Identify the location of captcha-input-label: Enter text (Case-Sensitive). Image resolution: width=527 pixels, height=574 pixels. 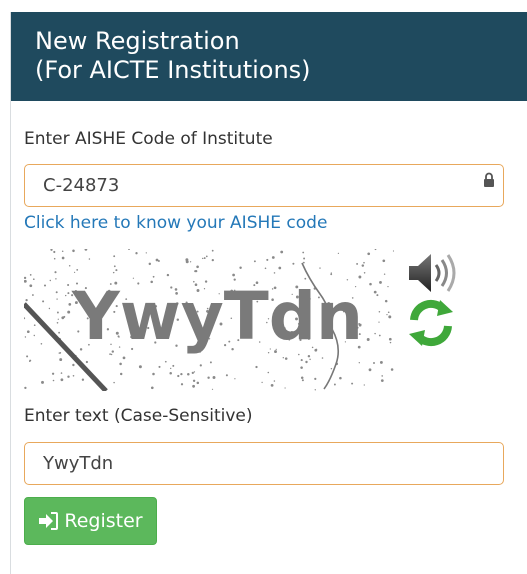
(138, 416).